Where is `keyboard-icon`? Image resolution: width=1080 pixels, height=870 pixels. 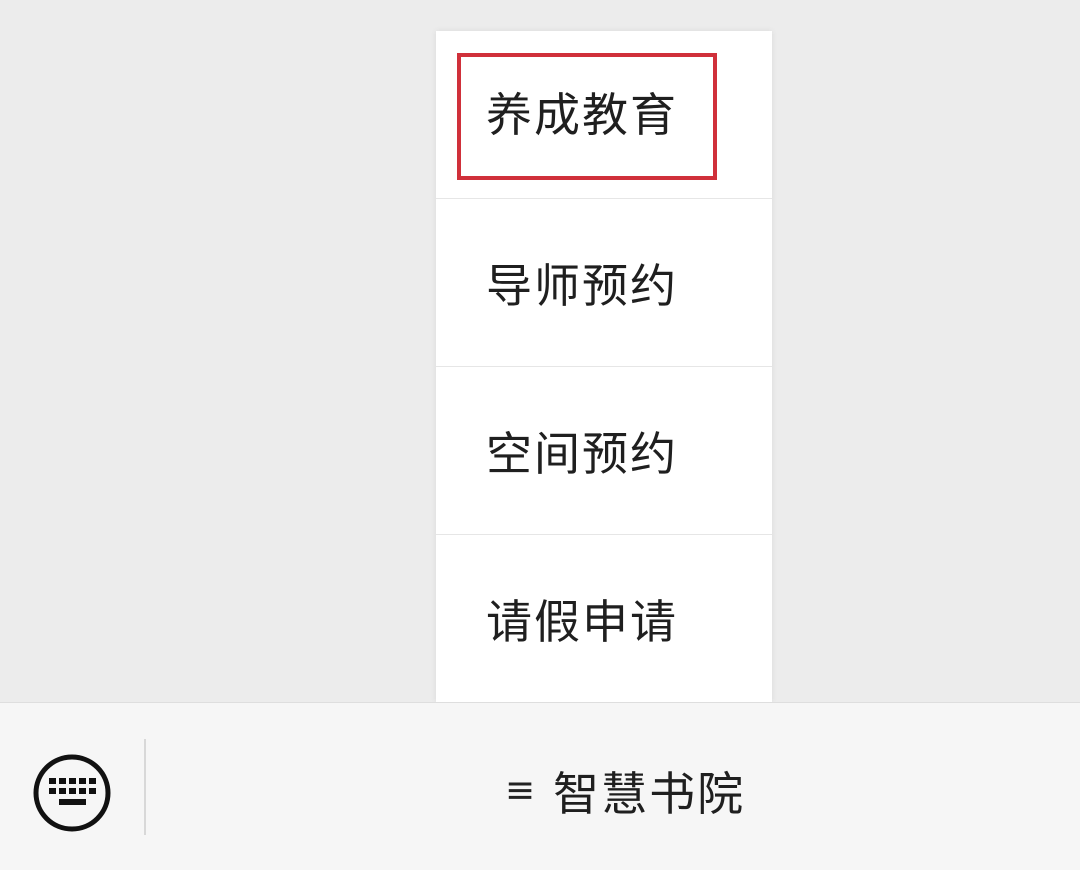
keyboard-icon is located at coordinates (72, 793).